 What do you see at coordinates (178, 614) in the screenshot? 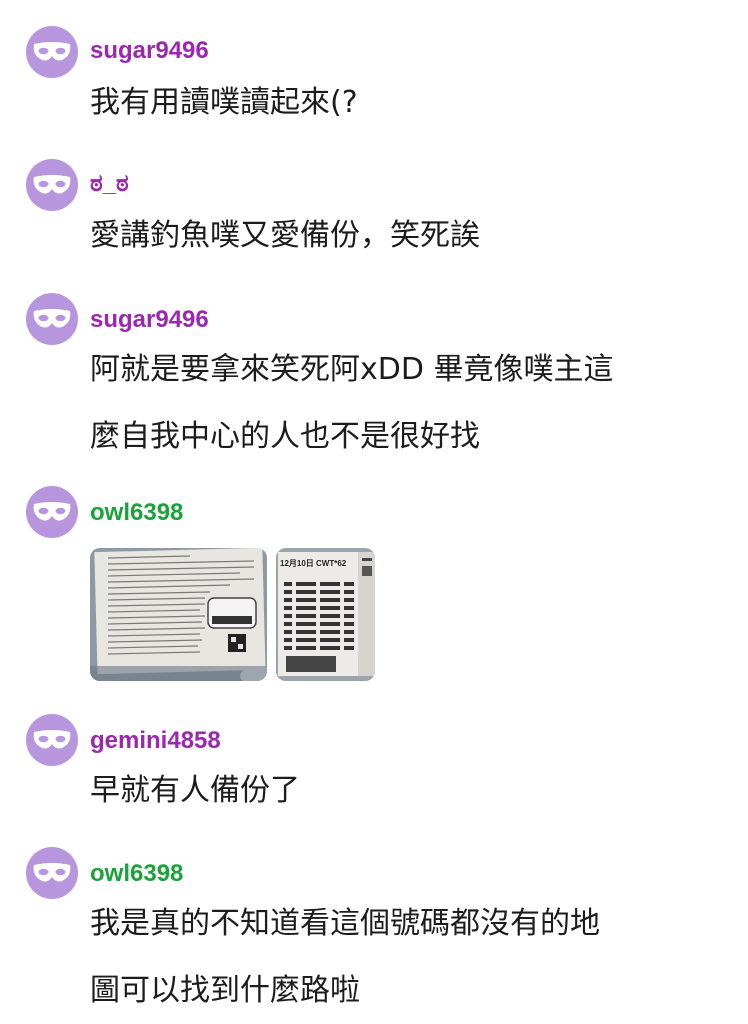
I see `flyer-photo` at bounding box center [178, 614].